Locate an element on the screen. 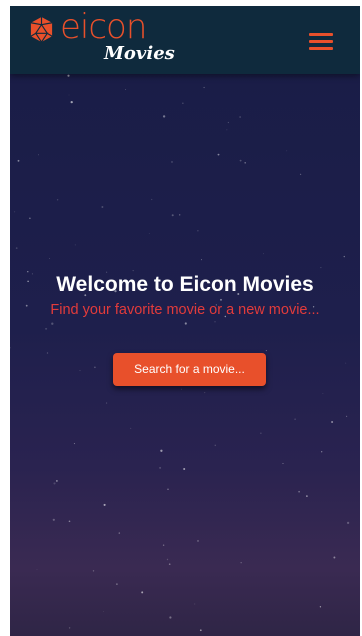 Image resolution: width=362 pixels, height=636 pixels. hamburger-menu-icon is located at coordinates (321, 41).